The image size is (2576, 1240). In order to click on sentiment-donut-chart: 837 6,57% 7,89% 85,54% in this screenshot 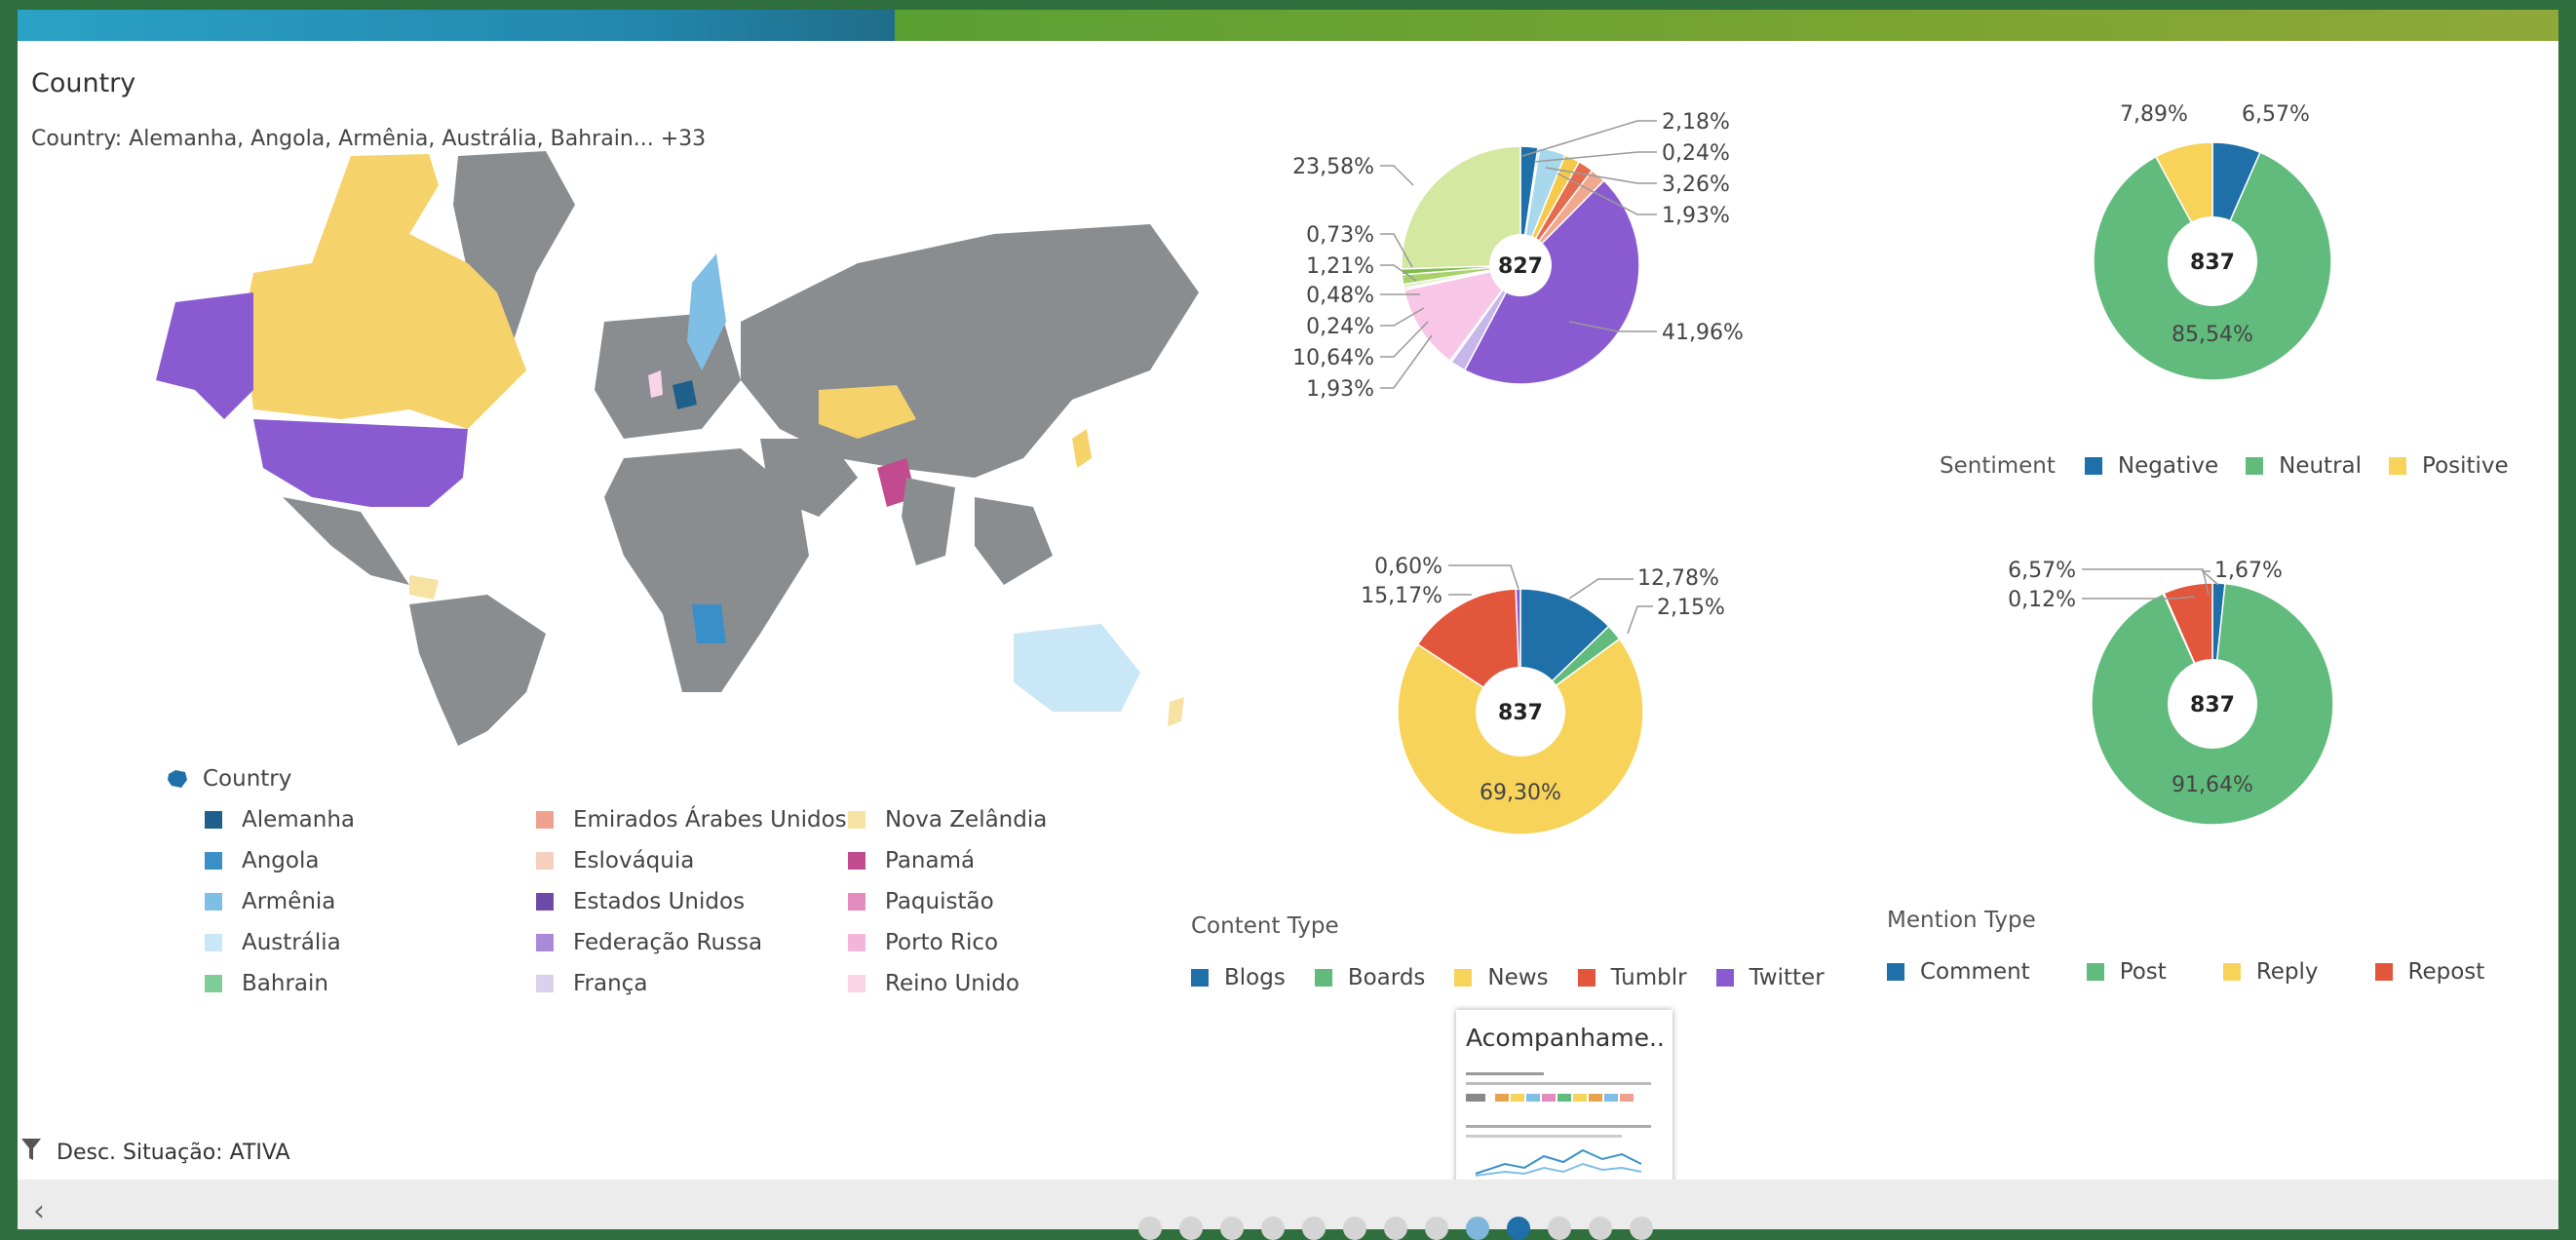, I will do `click(2212, 241)`.